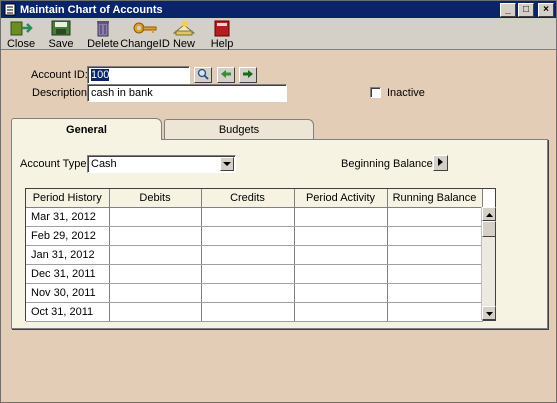  I want to click on account-id-label: Account ID:, so click(59, 75).